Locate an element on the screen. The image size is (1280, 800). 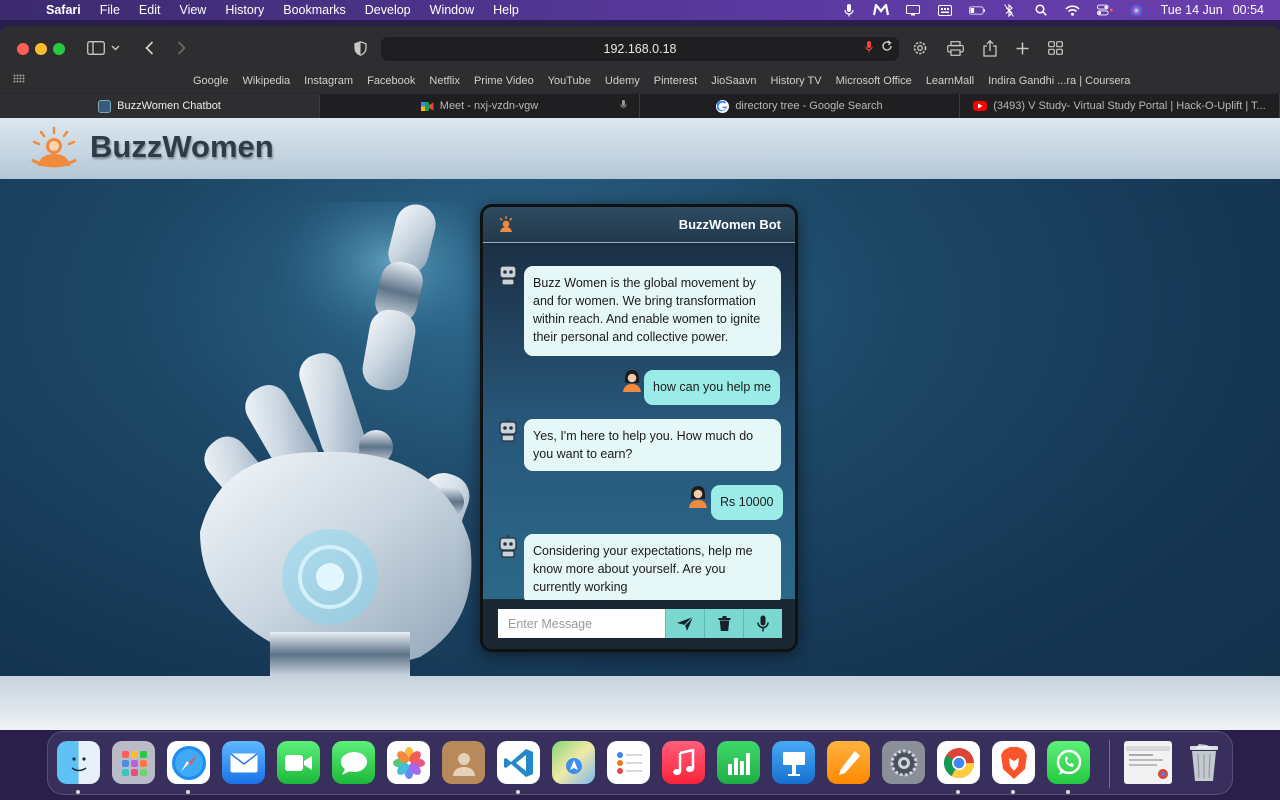
bookmark-microsoft-office: Microsoft Office is located at coordinates (874, 81).